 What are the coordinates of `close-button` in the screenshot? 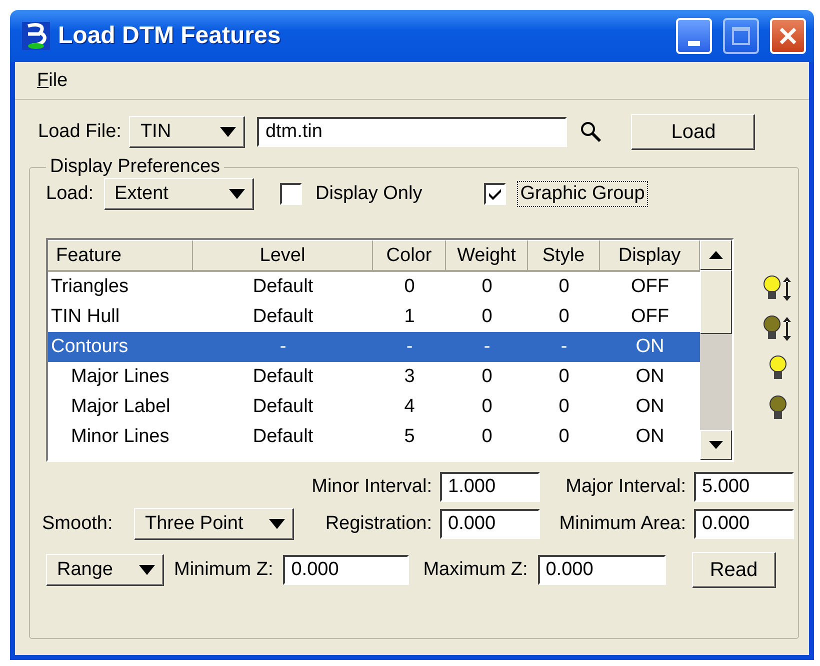 It's located at (788, 36).